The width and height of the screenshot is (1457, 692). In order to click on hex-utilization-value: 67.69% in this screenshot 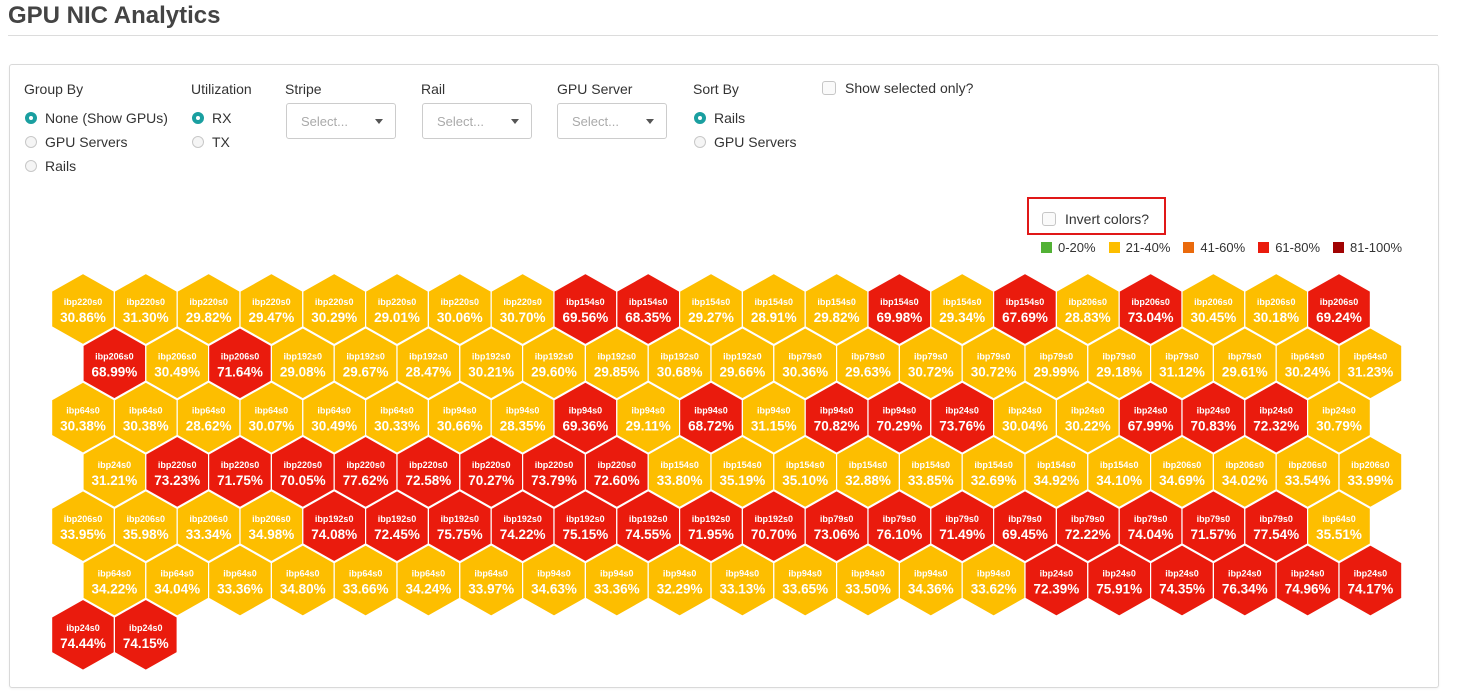, I will do `click(1025, 317)`.